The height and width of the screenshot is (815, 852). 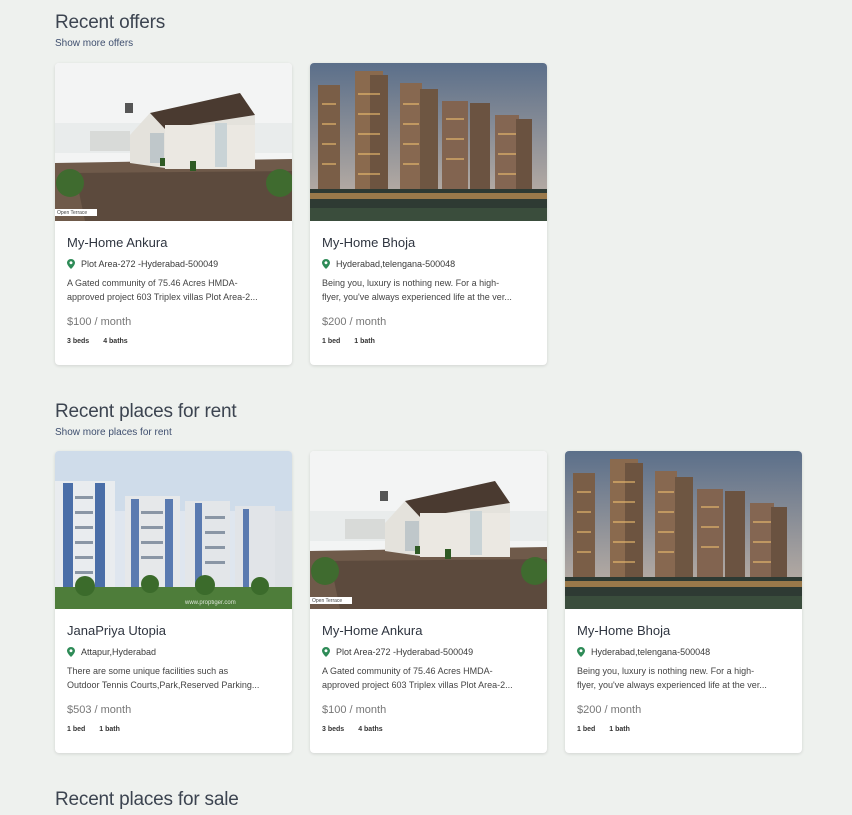 What do you see at coordinates (110, 22) in the screenshot?
I see `offers-title: Recent offers` at bounding box center [110, 22].